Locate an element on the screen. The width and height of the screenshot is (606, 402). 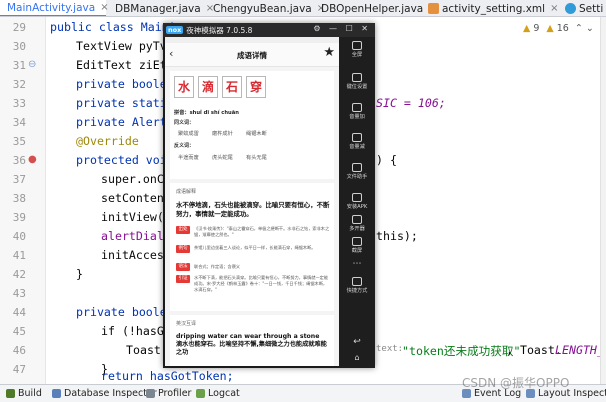
synonyms-label: 同义词： is located at coordinates (184, 123).